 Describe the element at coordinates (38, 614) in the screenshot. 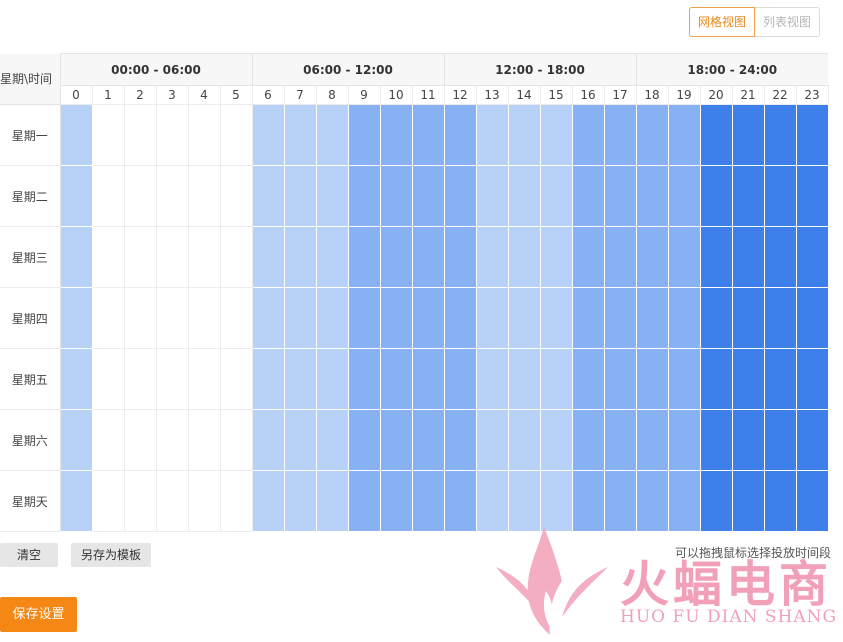

I see `save-settings-button: 保存设置` at that location.